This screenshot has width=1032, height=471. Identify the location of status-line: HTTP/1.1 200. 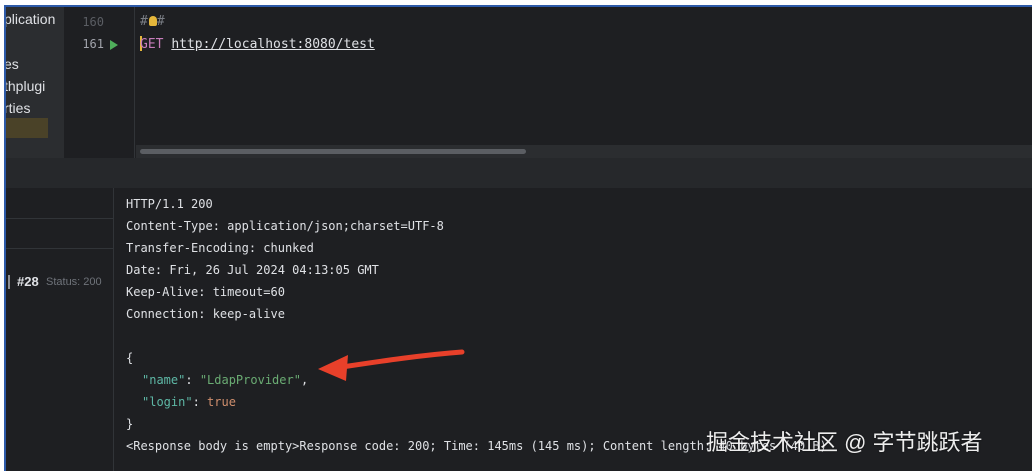
(169, 204).